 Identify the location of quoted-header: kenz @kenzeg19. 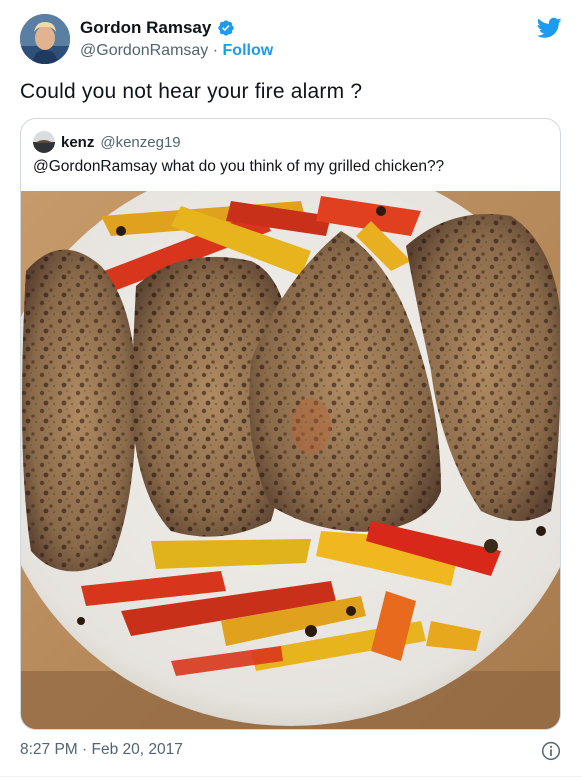
(107, 142).